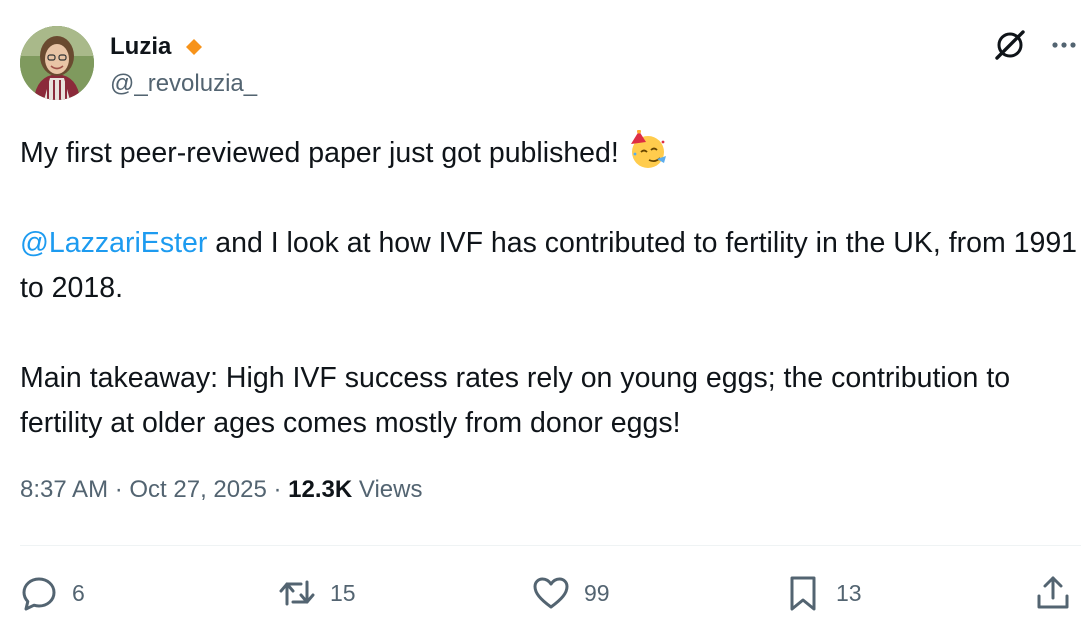  What do you see at coordinates (140, 47) in the screenshot?
I see `author-name: Luzia` at bounding box center [140, 47].